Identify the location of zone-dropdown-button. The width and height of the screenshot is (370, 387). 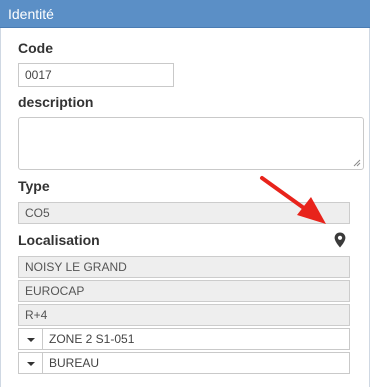
(31, 339).